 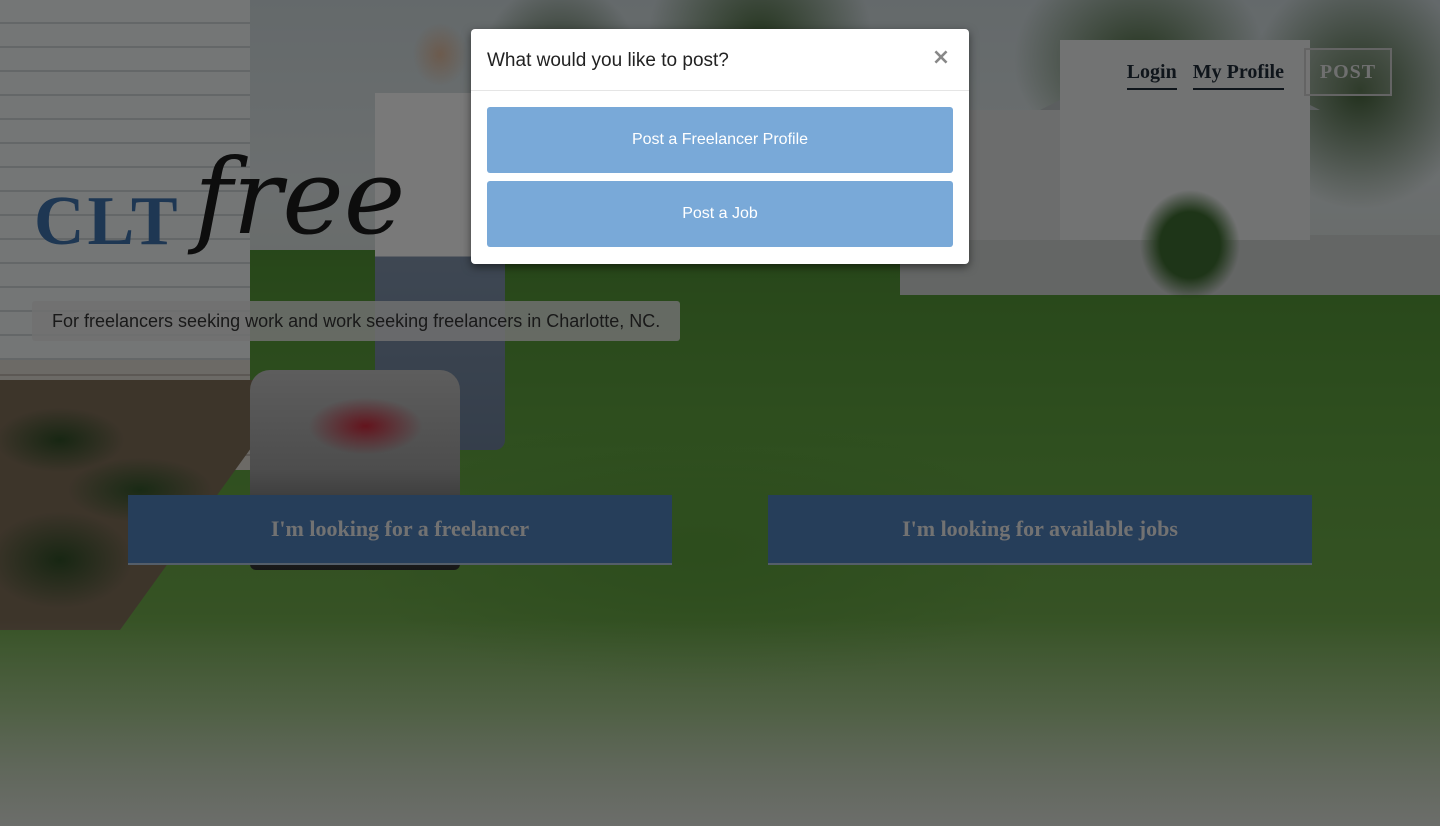 What do you see at coordinates (941, 58) in the screenshot?
I see `close-icon: ×` at bounding box center [941, 58].